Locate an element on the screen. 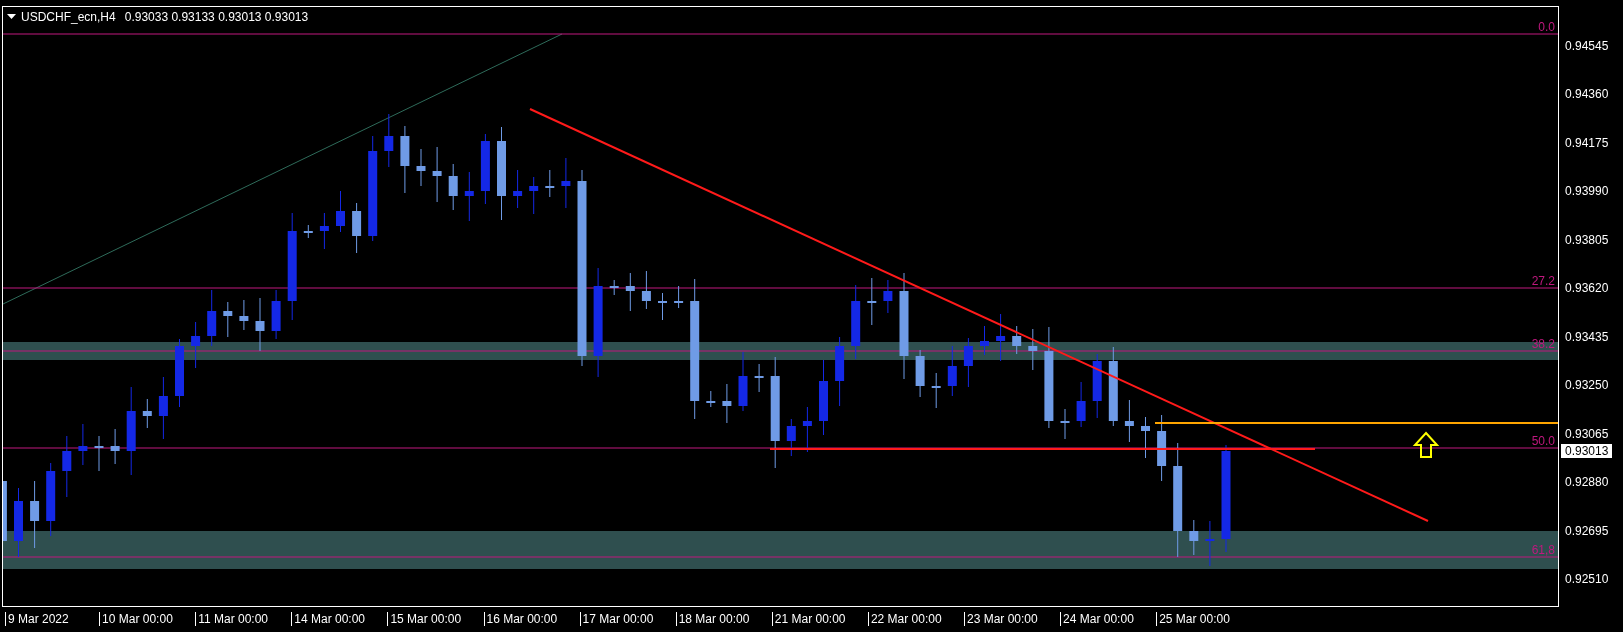 Image resolution: width=1623 pixels, height=632 pixels. time-tick-label: 17 Mar 00:00 is located at coordinates (616, 619).